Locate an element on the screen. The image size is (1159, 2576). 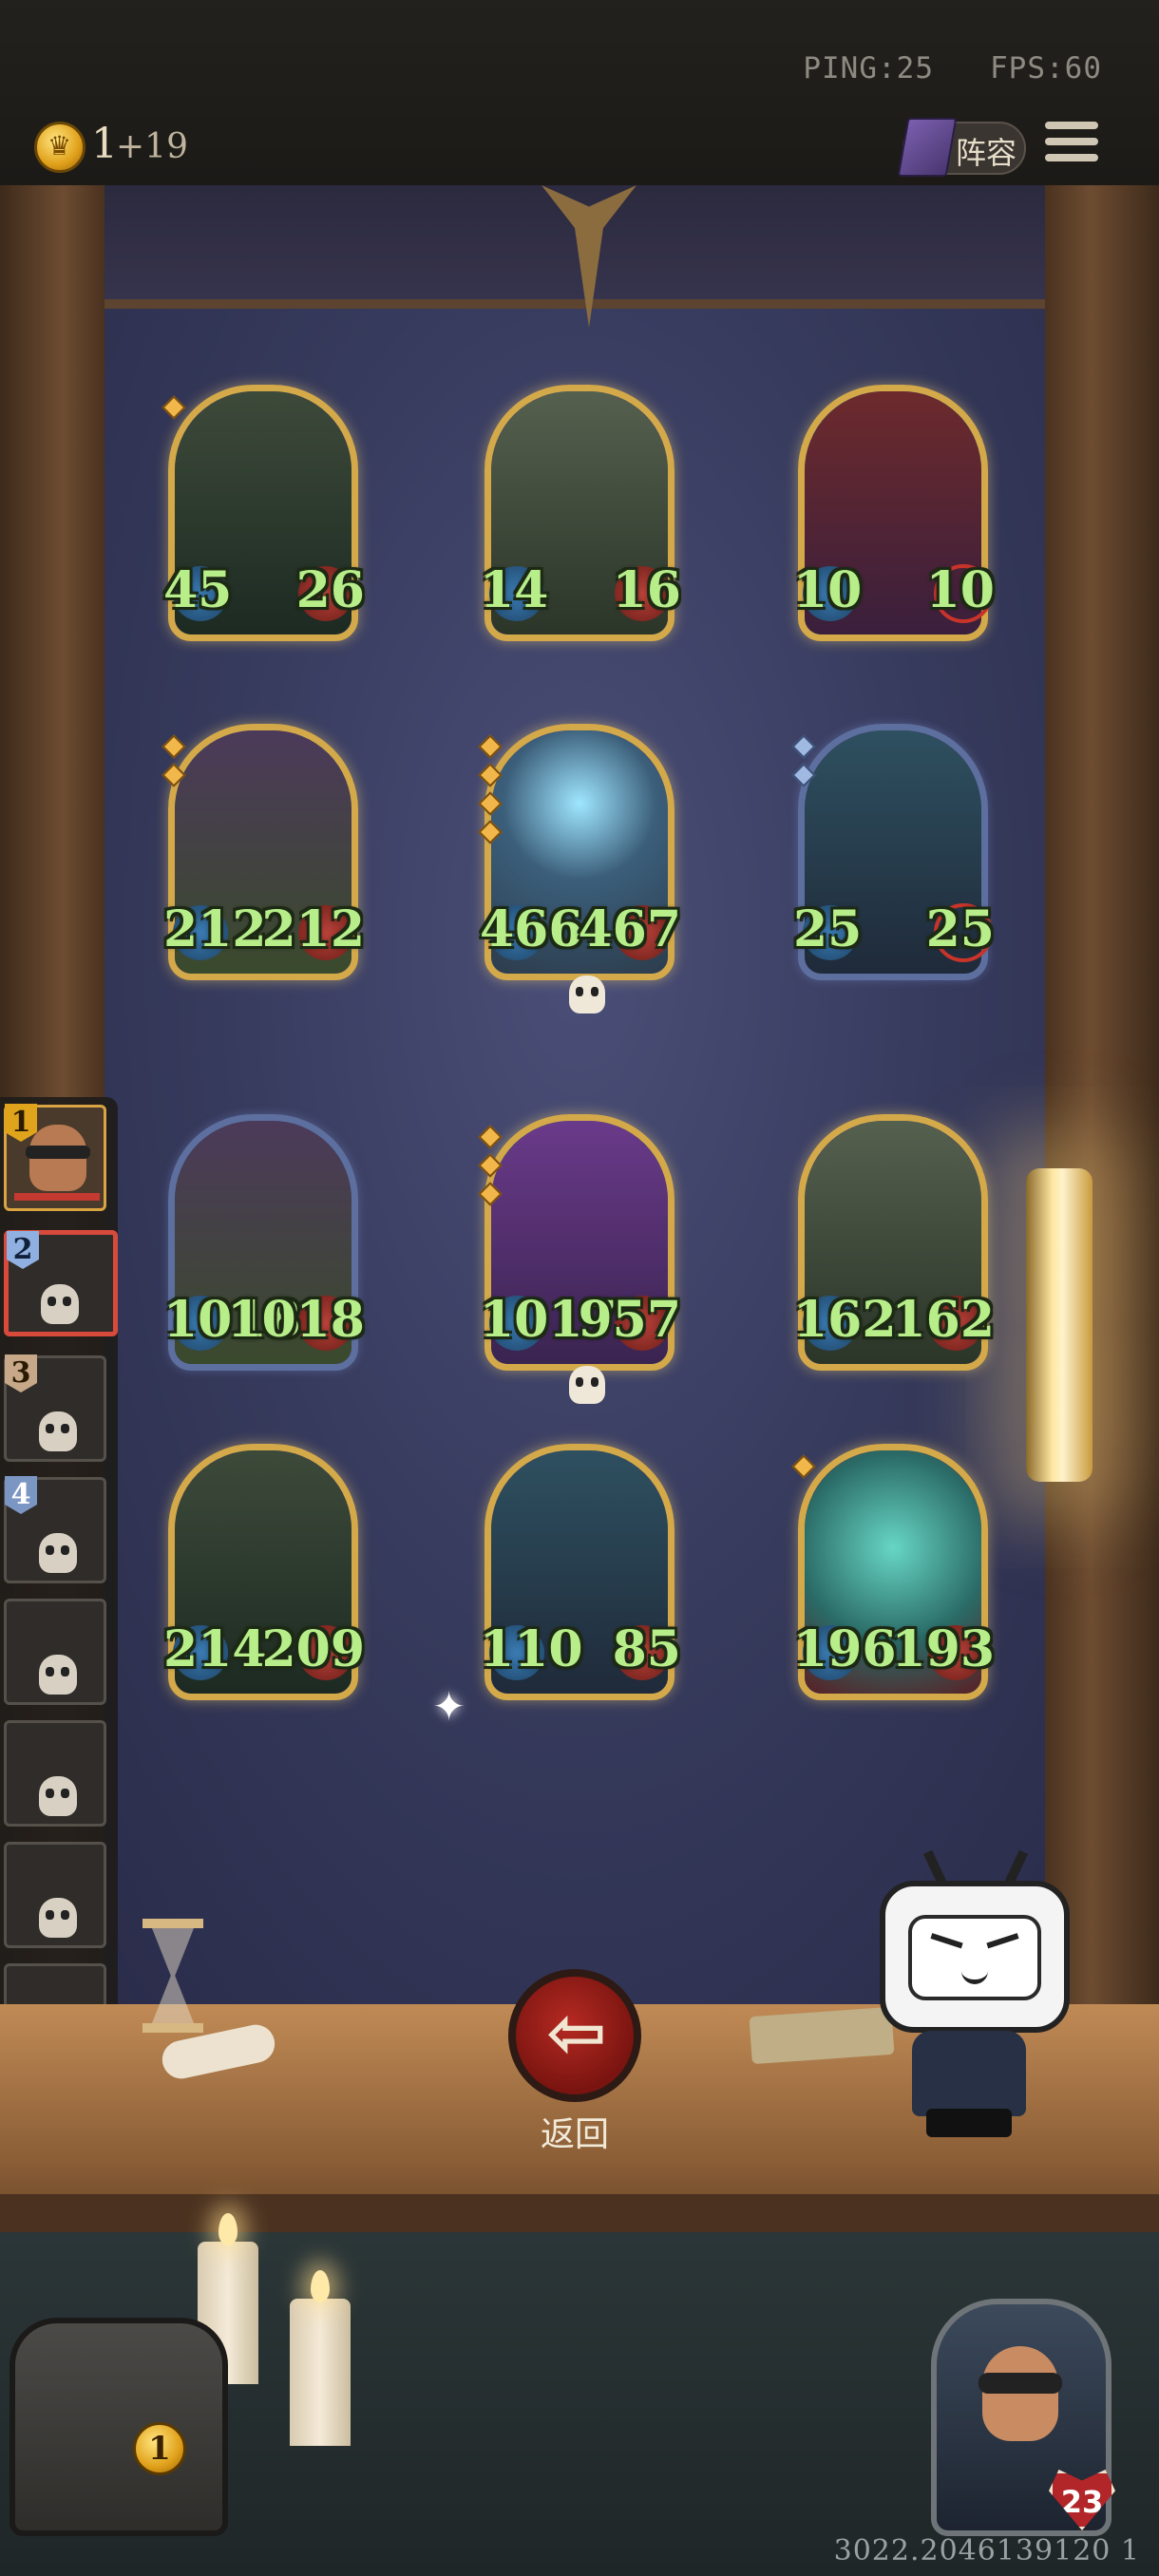
attack-value: 196 is located at coordinates (845, 1649).